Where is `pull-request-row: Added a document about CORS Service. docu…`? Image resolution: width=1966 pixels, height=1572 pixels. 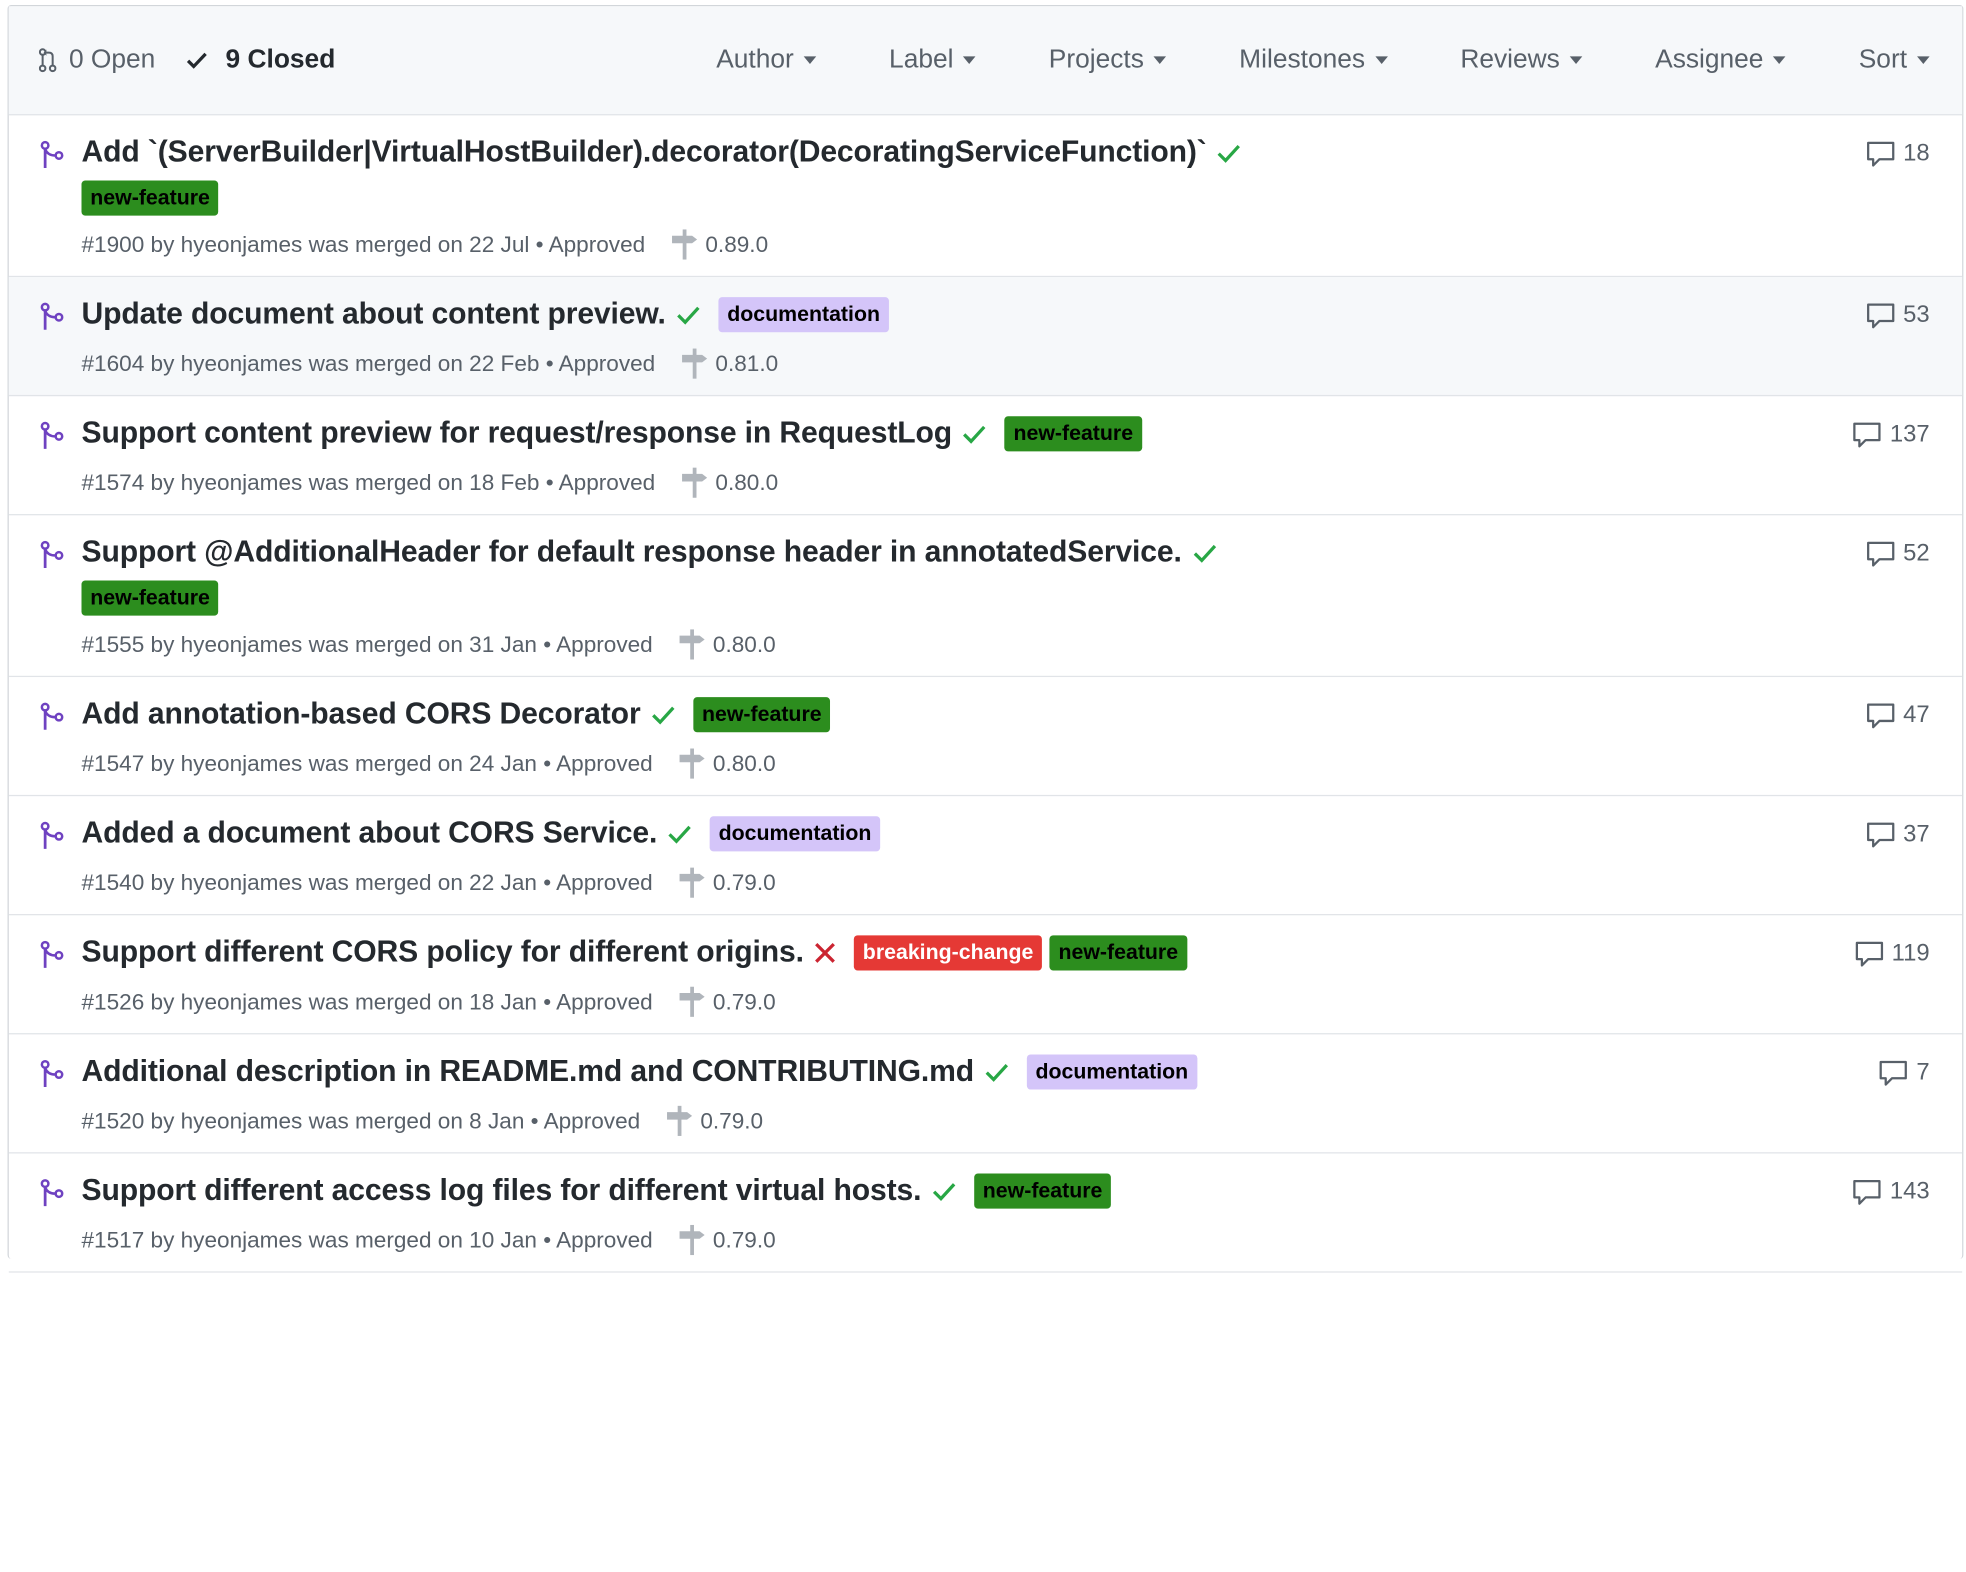
pull-request-row: Added a document about CORS Service. docu… is located at coordinates (985, 856).